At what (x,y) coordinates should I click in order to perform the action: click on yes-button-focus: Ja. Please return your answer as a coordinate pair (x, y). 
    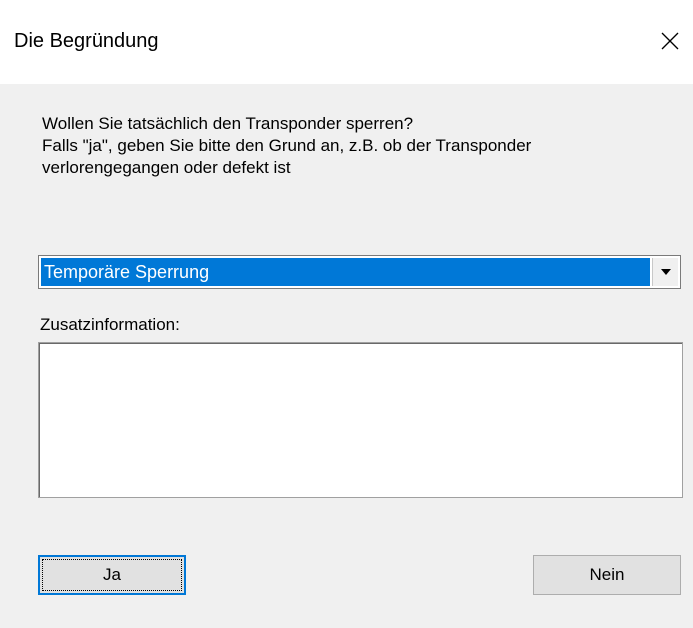
    Looking at the image, I should click on (112, 575).